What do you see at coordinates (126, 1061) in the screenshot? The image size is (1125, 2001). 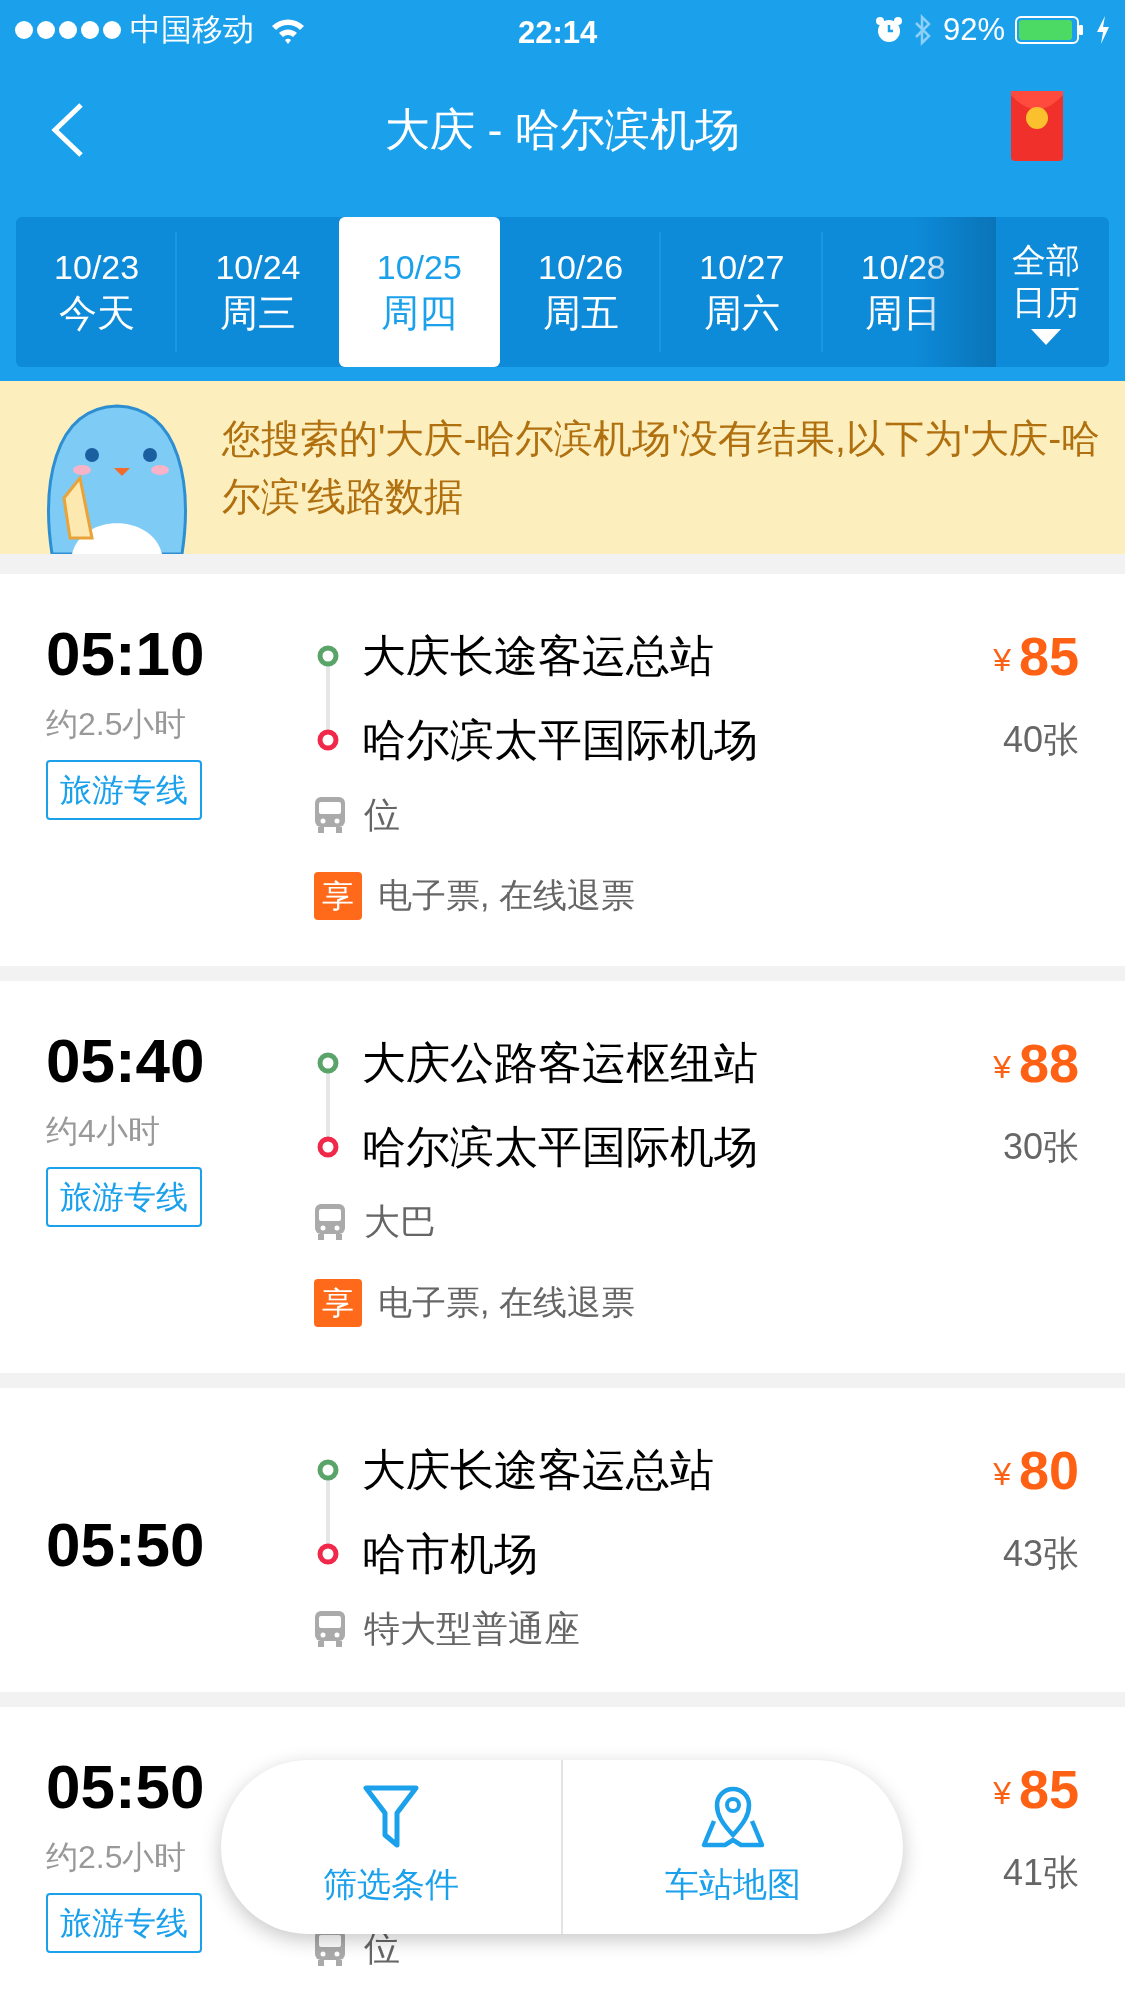 I see `departure-time: 05:40` at bounding box center [126, 1061].